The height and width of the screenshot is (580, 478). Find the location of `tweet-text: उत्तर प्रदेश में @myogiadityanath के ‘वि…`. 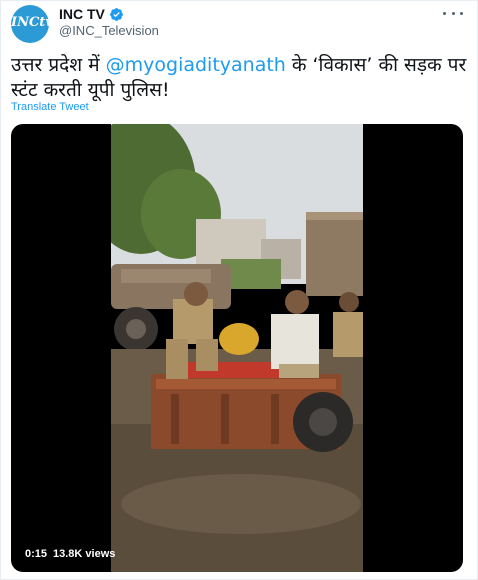

tweet-text: उत्तर प्रदेश में @myogiadityanath के ‘वि… is located at coordinates (239, 78).